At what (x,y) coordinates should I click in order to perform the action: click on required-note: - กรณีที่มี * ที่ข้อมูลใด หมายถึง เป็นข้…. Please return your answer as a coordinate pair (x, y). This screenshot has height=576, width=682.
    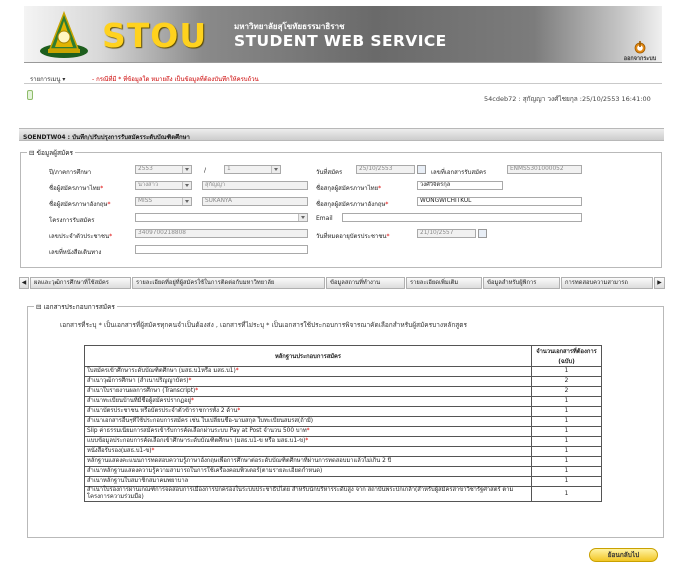
    Looking at the image, I should click on (175, 79).